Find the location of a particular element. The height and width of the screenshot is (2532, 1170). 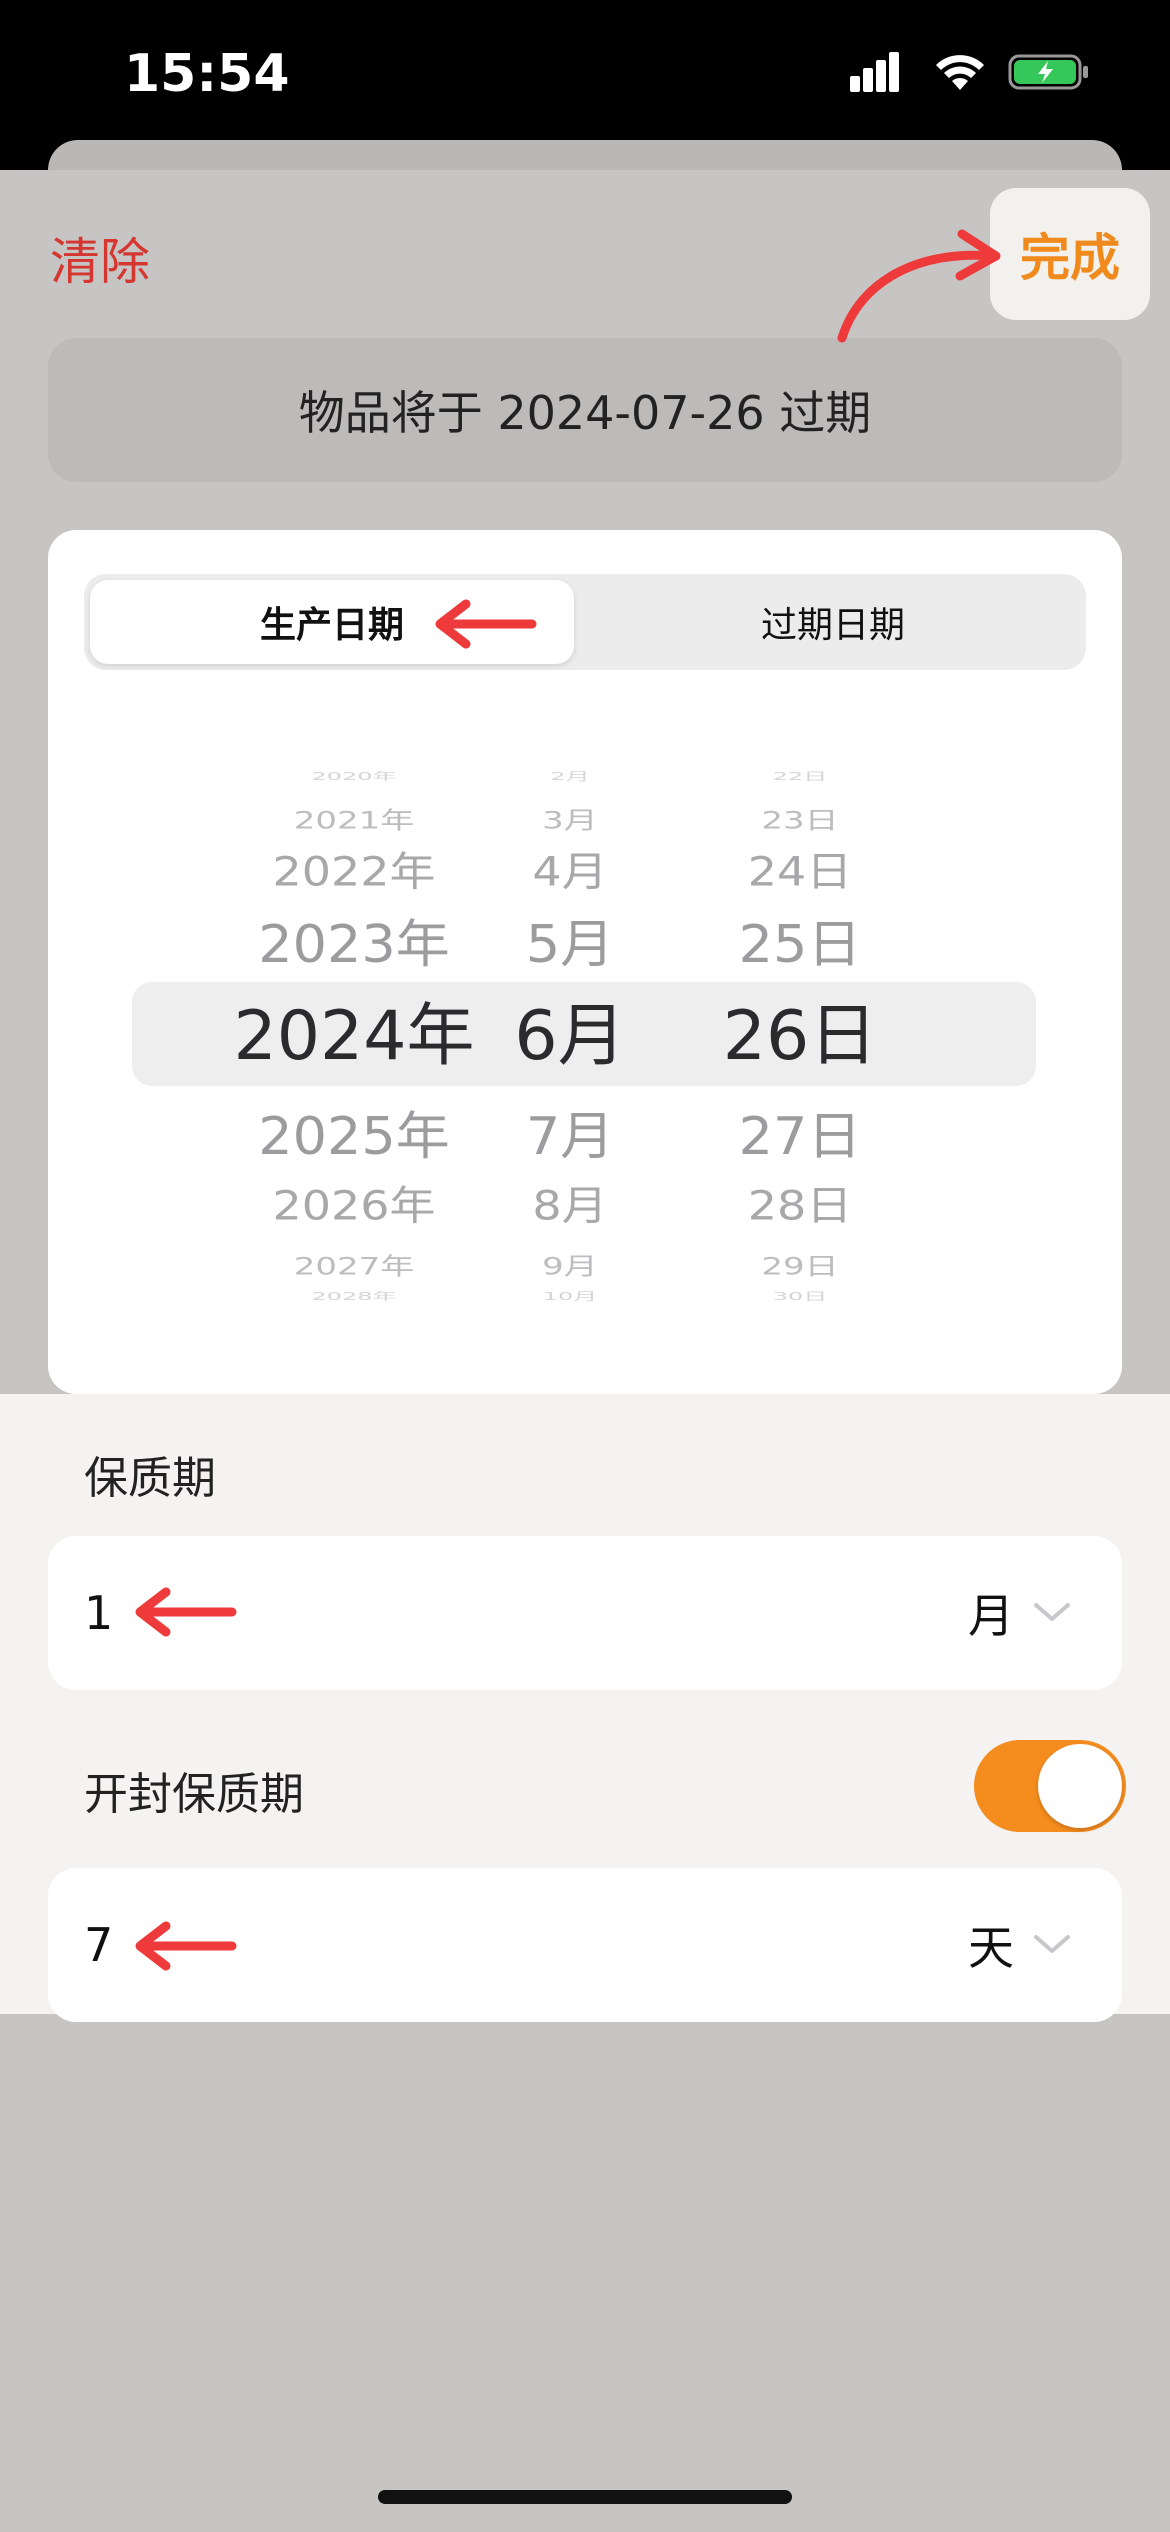

day-wheel-item: 29日 is located at coordinates (799, 1264).